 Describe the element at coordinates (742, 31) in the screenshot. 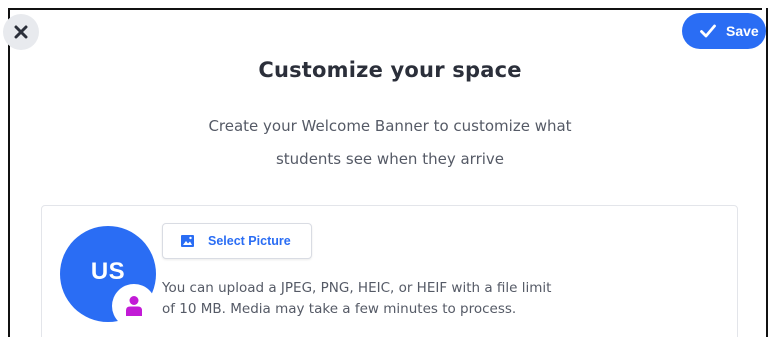

I see `save-button-label: Save` at that location.